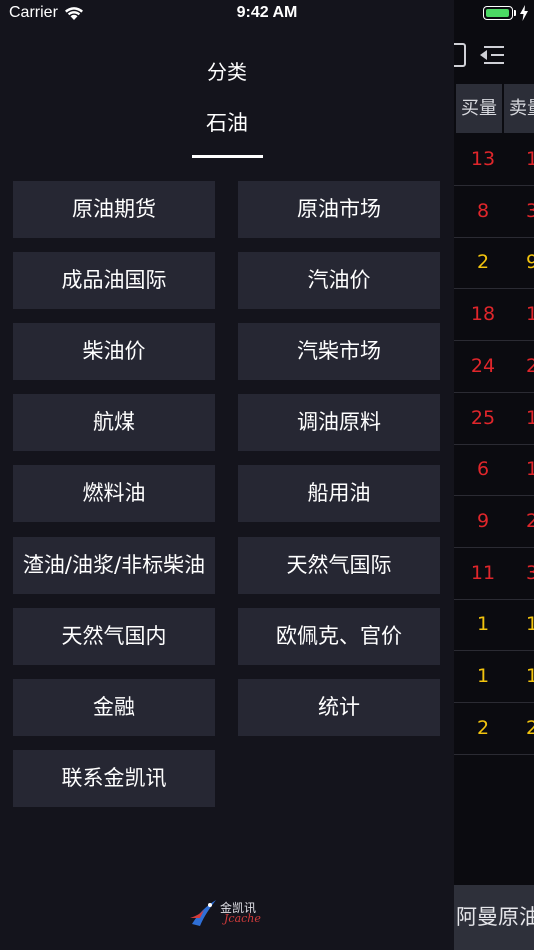 The image size is (534, 950). I want to click on header-sell-volume: 卖量, so click(519, 108).